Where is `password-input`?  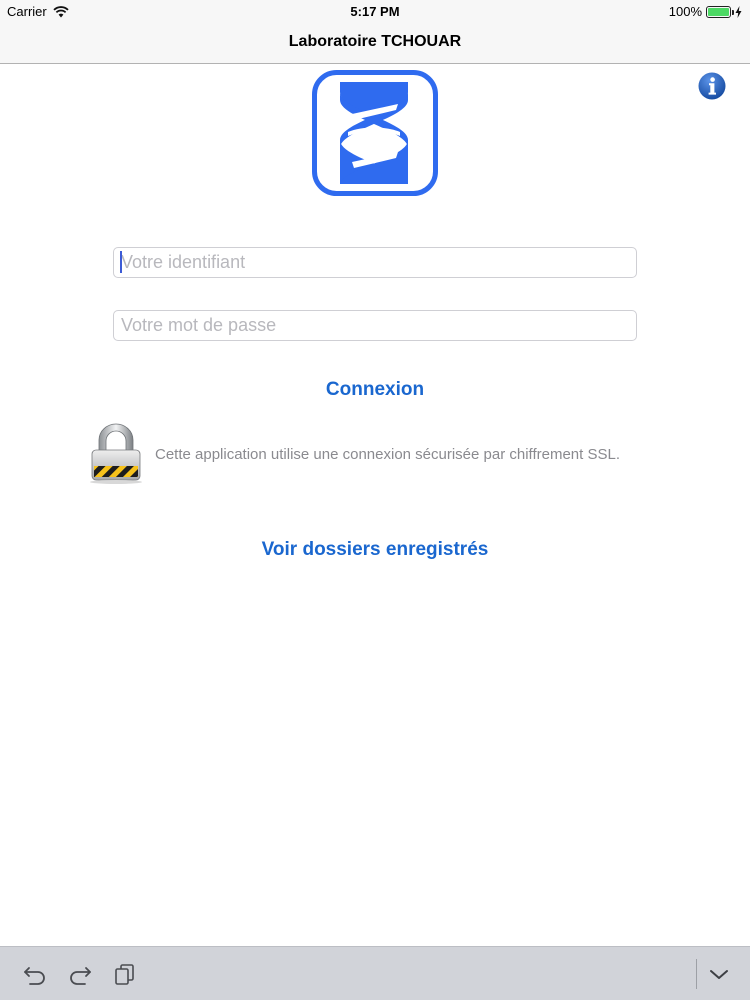 password-input is located at coordinates (375, 325).